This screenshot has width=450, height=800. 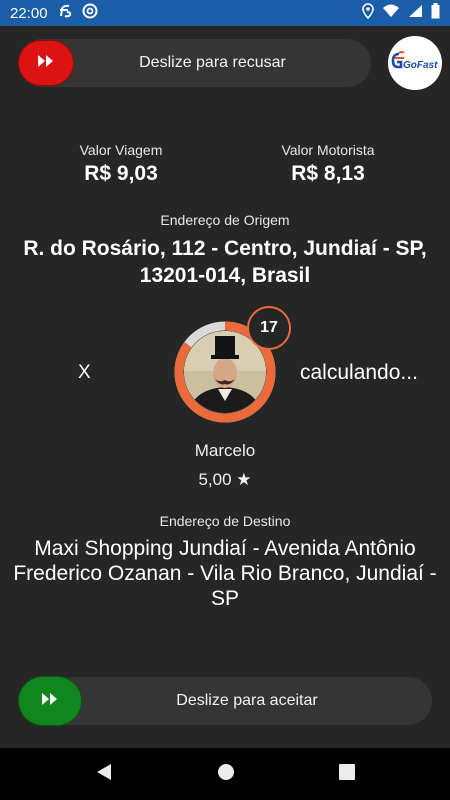 I want to click on status-bar: 22:00, so click(x=225, y=13).